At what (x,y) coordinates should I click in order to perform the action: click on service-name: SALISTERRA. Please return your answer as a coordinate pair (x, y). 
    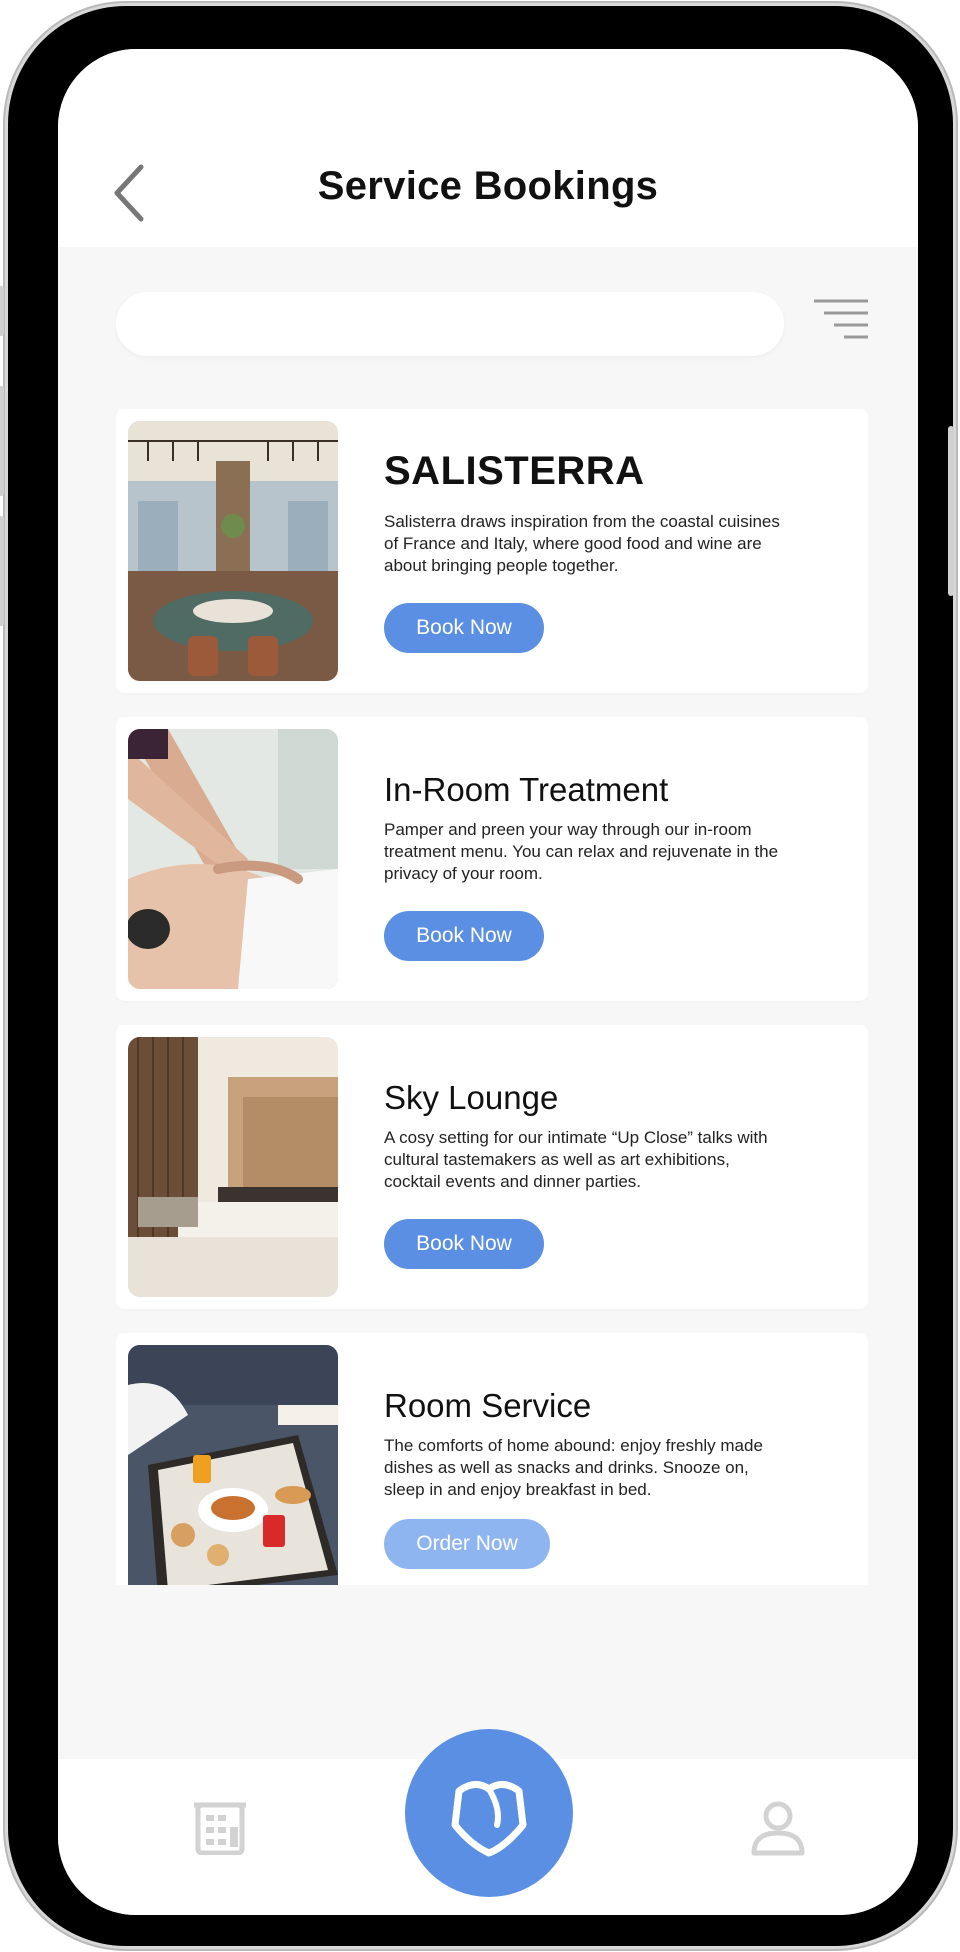
    Looking at the image, I should click on (514, 471).